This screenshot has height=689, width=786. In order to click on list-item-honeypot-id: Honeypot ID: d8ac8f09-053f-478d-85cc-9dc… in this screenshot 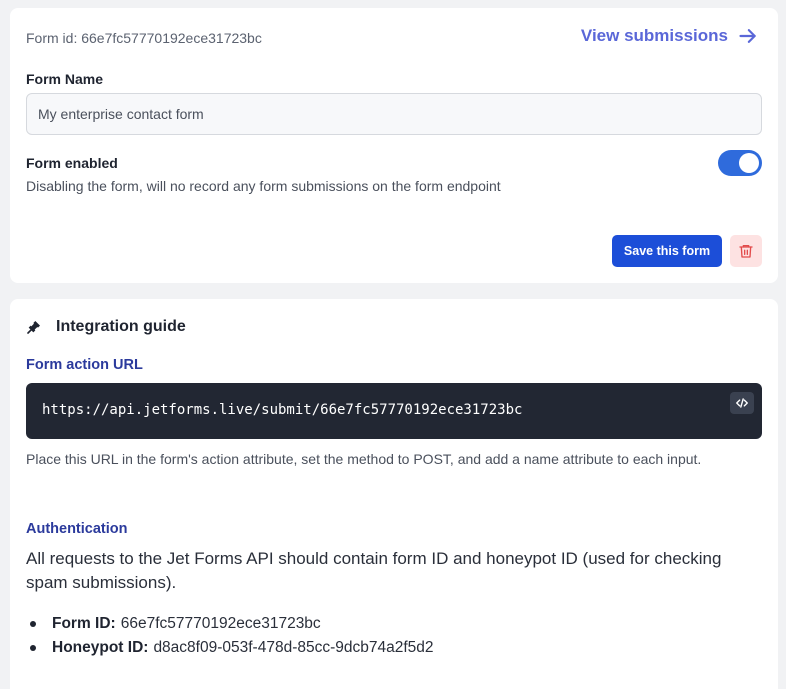, I will do `click(230, 648)`.